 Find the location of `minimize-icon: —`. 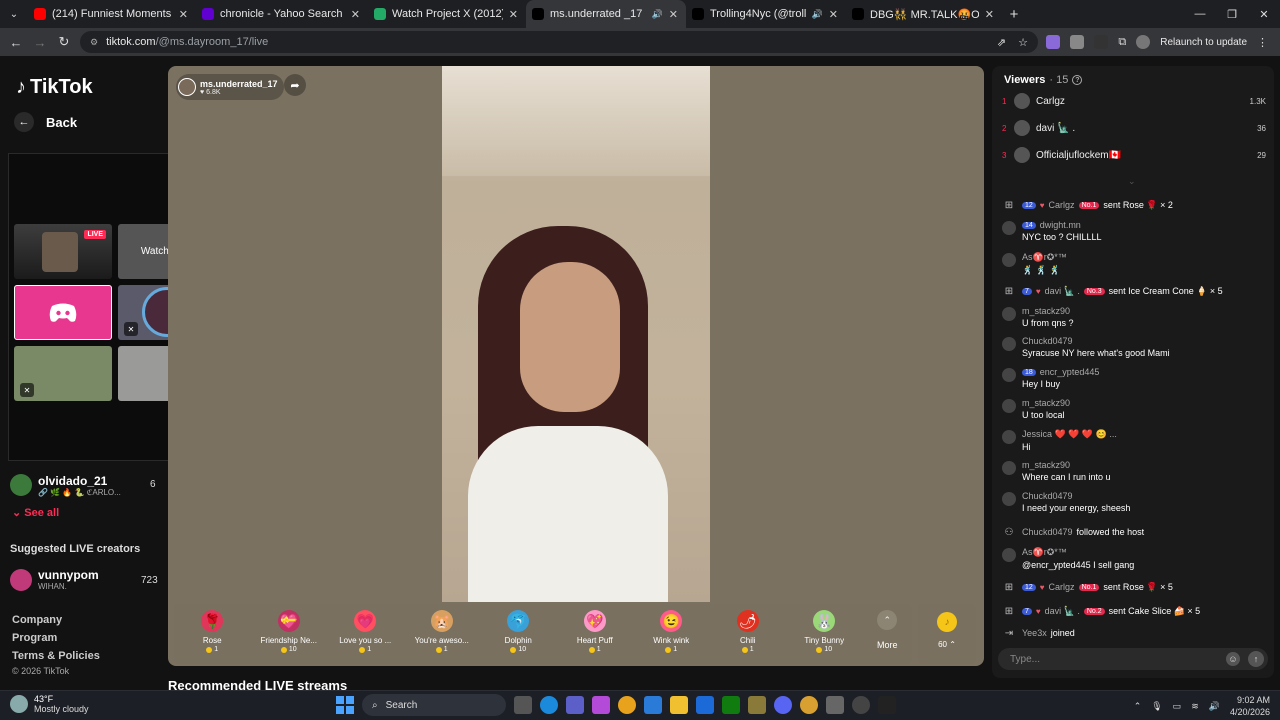

minimize-icon: — is located at coordinates (1200, 14).